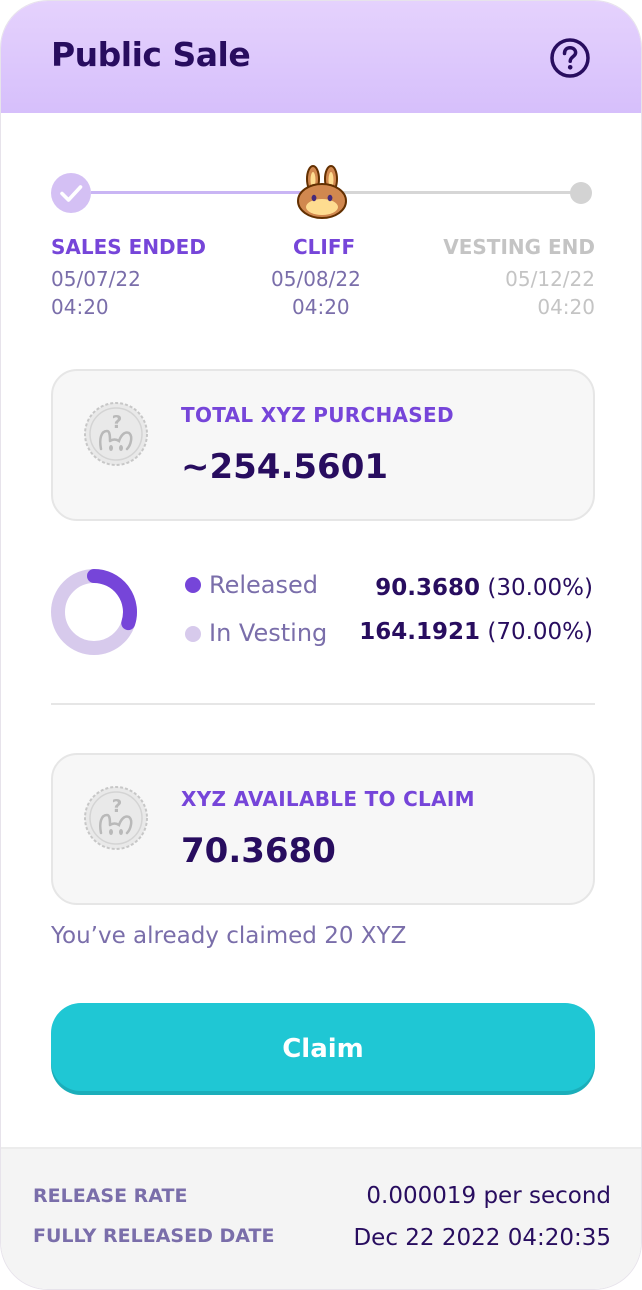  Describe the element at coordinates (323, 1049) in the screenshot. I see `claim-button: Claim` at that location.